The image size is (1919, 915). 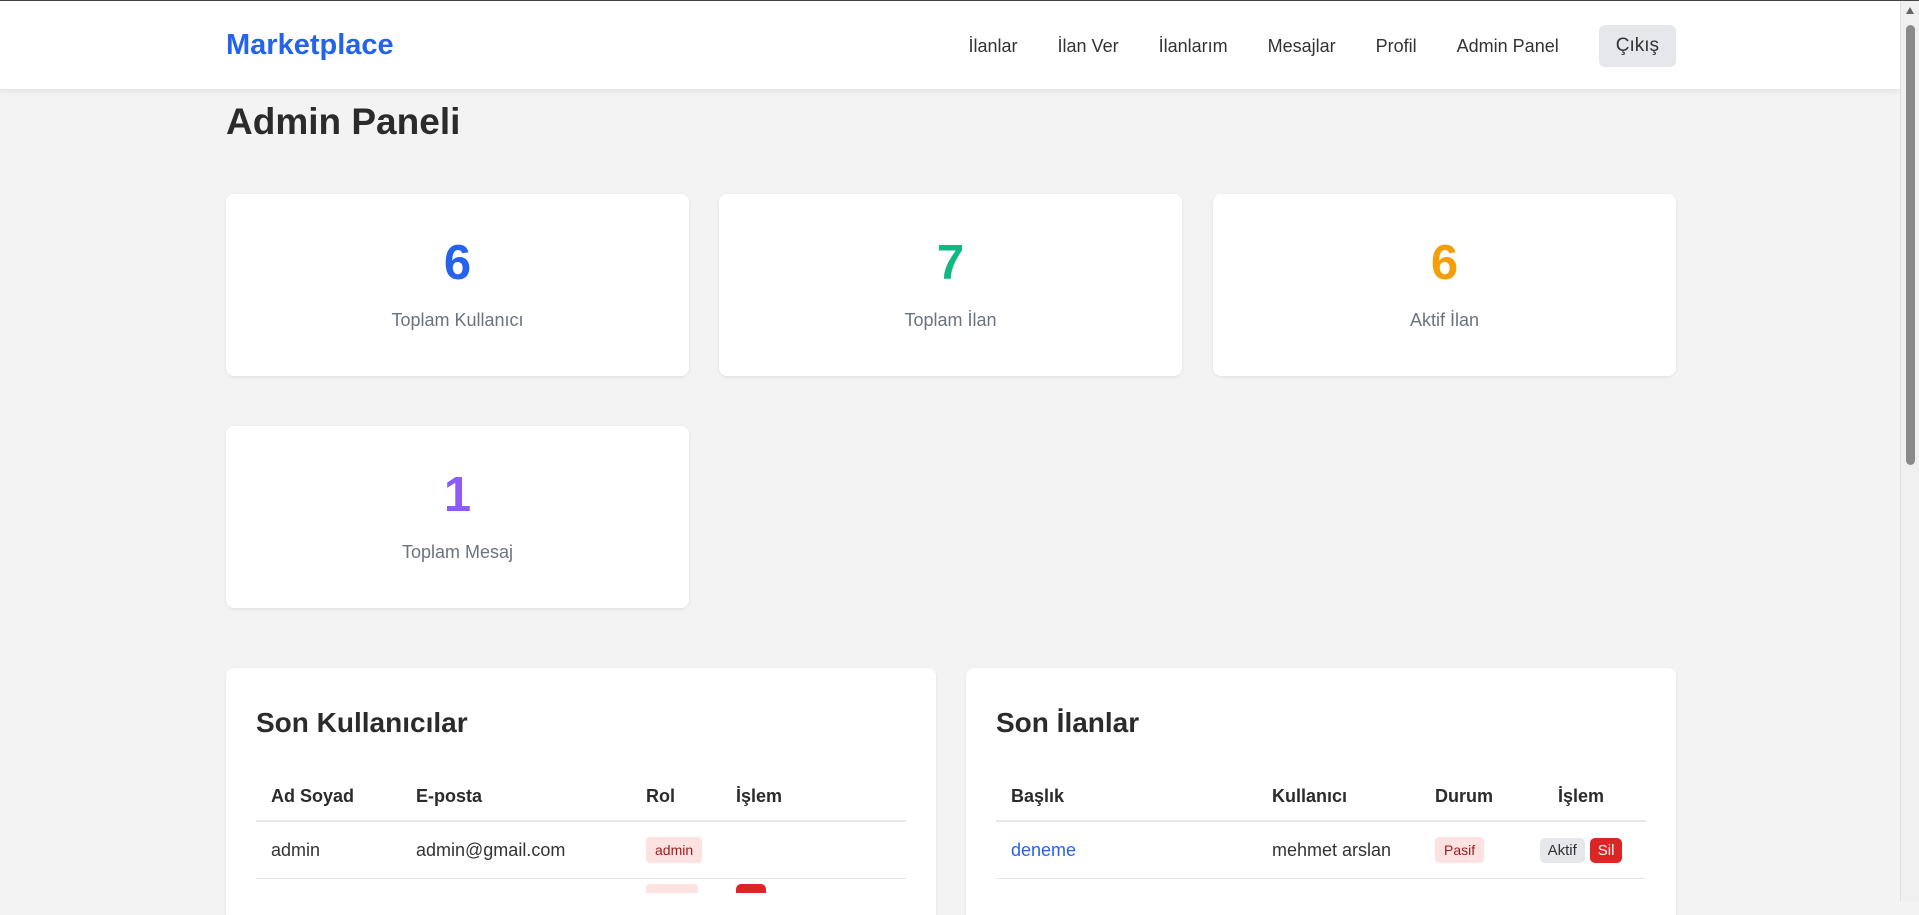 I want to click on panel-title: Son Kullanıcılar, so click(x=362, y=722).